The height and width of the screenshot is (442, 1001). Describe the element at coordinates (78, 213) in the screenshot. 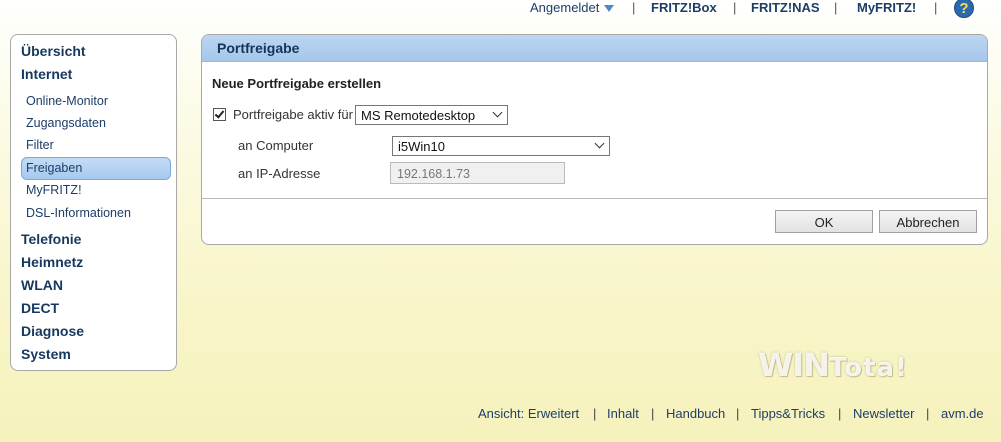

I see `sidebar-item-dsl-informationen: DSL-Informationen` at that location.